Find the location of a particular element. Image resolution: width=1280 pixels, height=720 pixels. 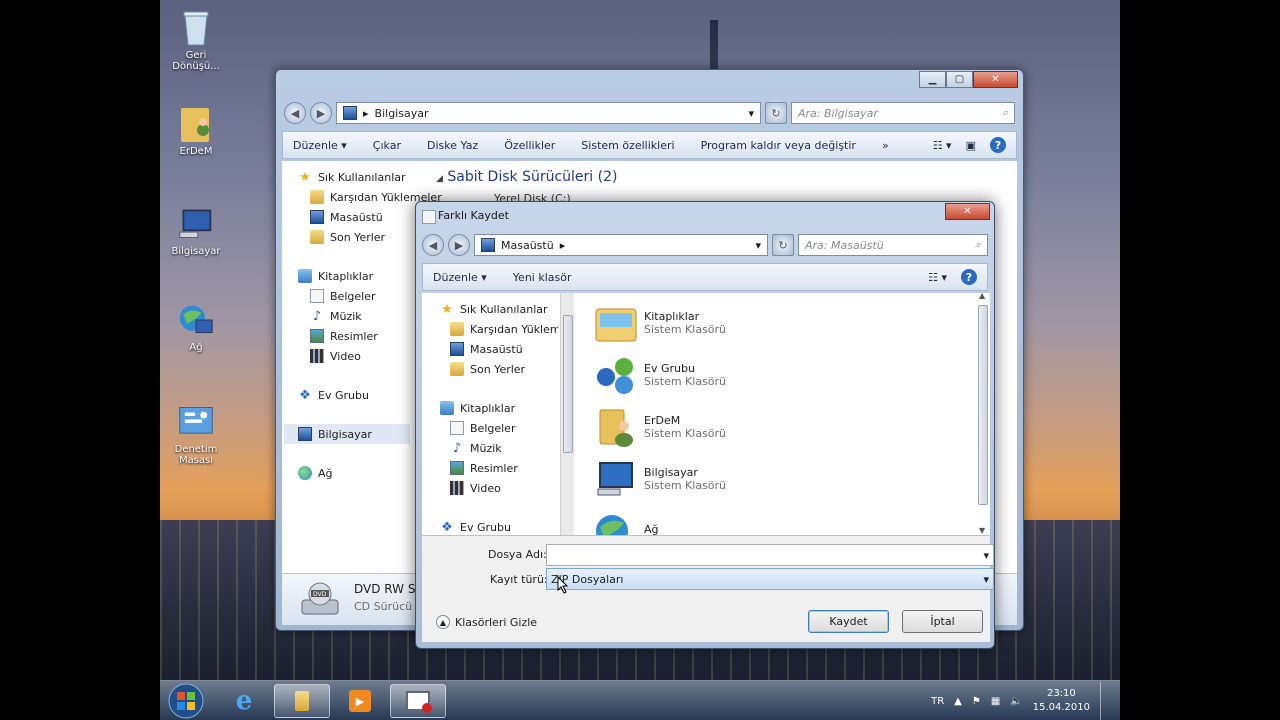

eject-button: Çıkar is located at coordinates (387, 145).